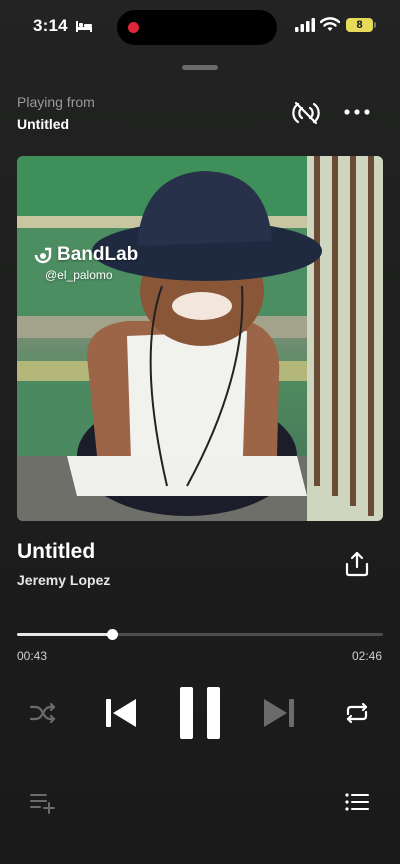  I want to click on repeat-icon, so click(357, 713).